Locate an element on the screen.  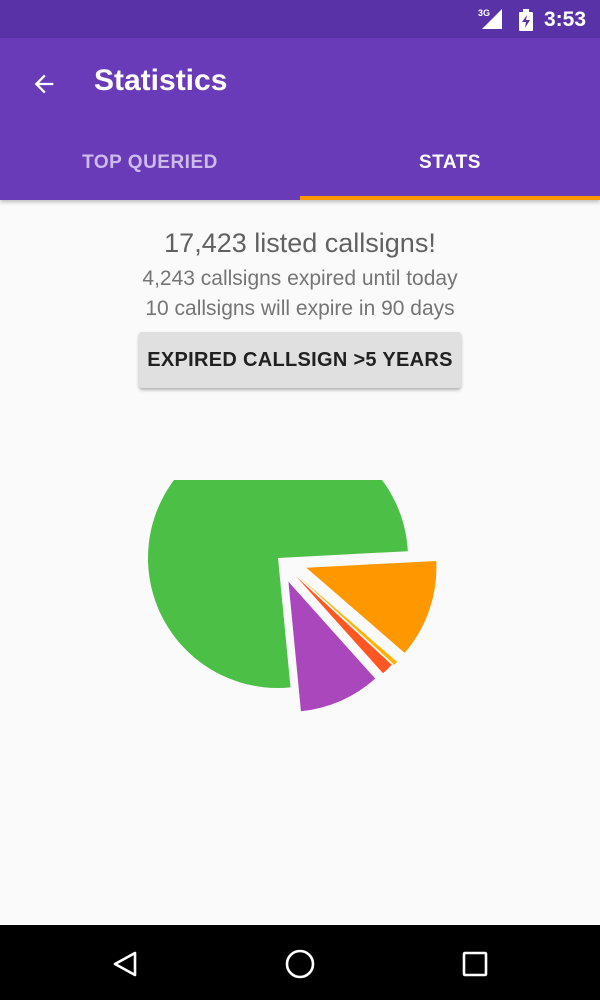
pie-chart-svg is located at coordinates (292, 570).